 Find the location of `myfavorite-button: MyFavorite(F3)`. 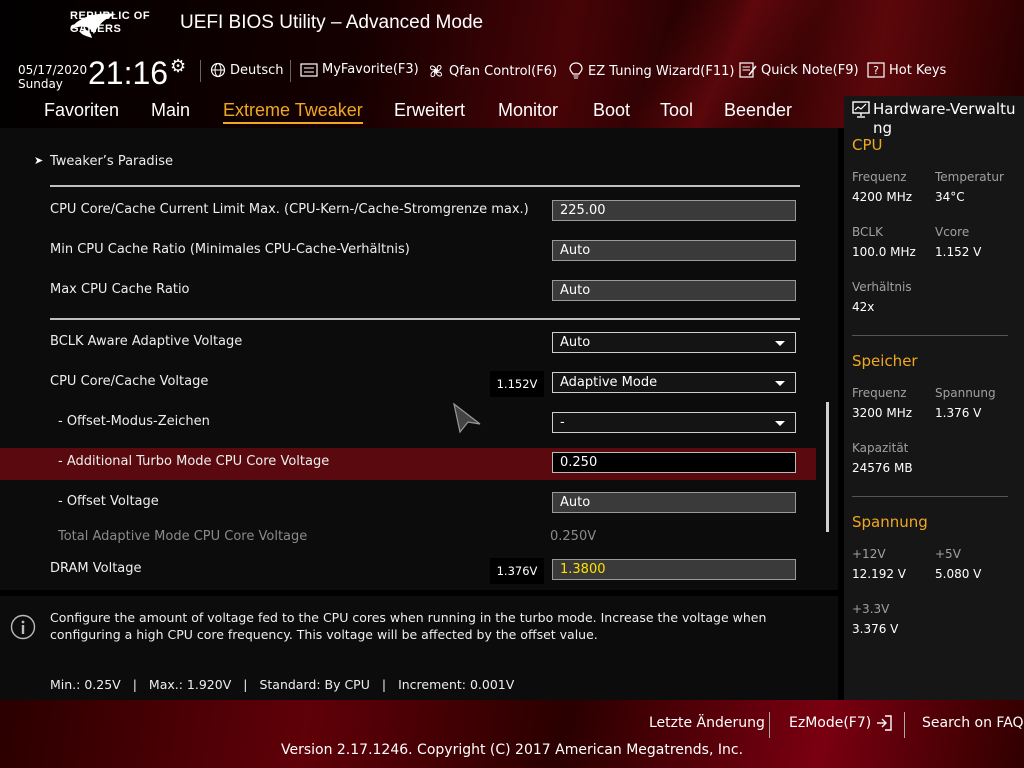

myfavorite-button: MyFavorite(F3) is located at coordinates (359, 69).